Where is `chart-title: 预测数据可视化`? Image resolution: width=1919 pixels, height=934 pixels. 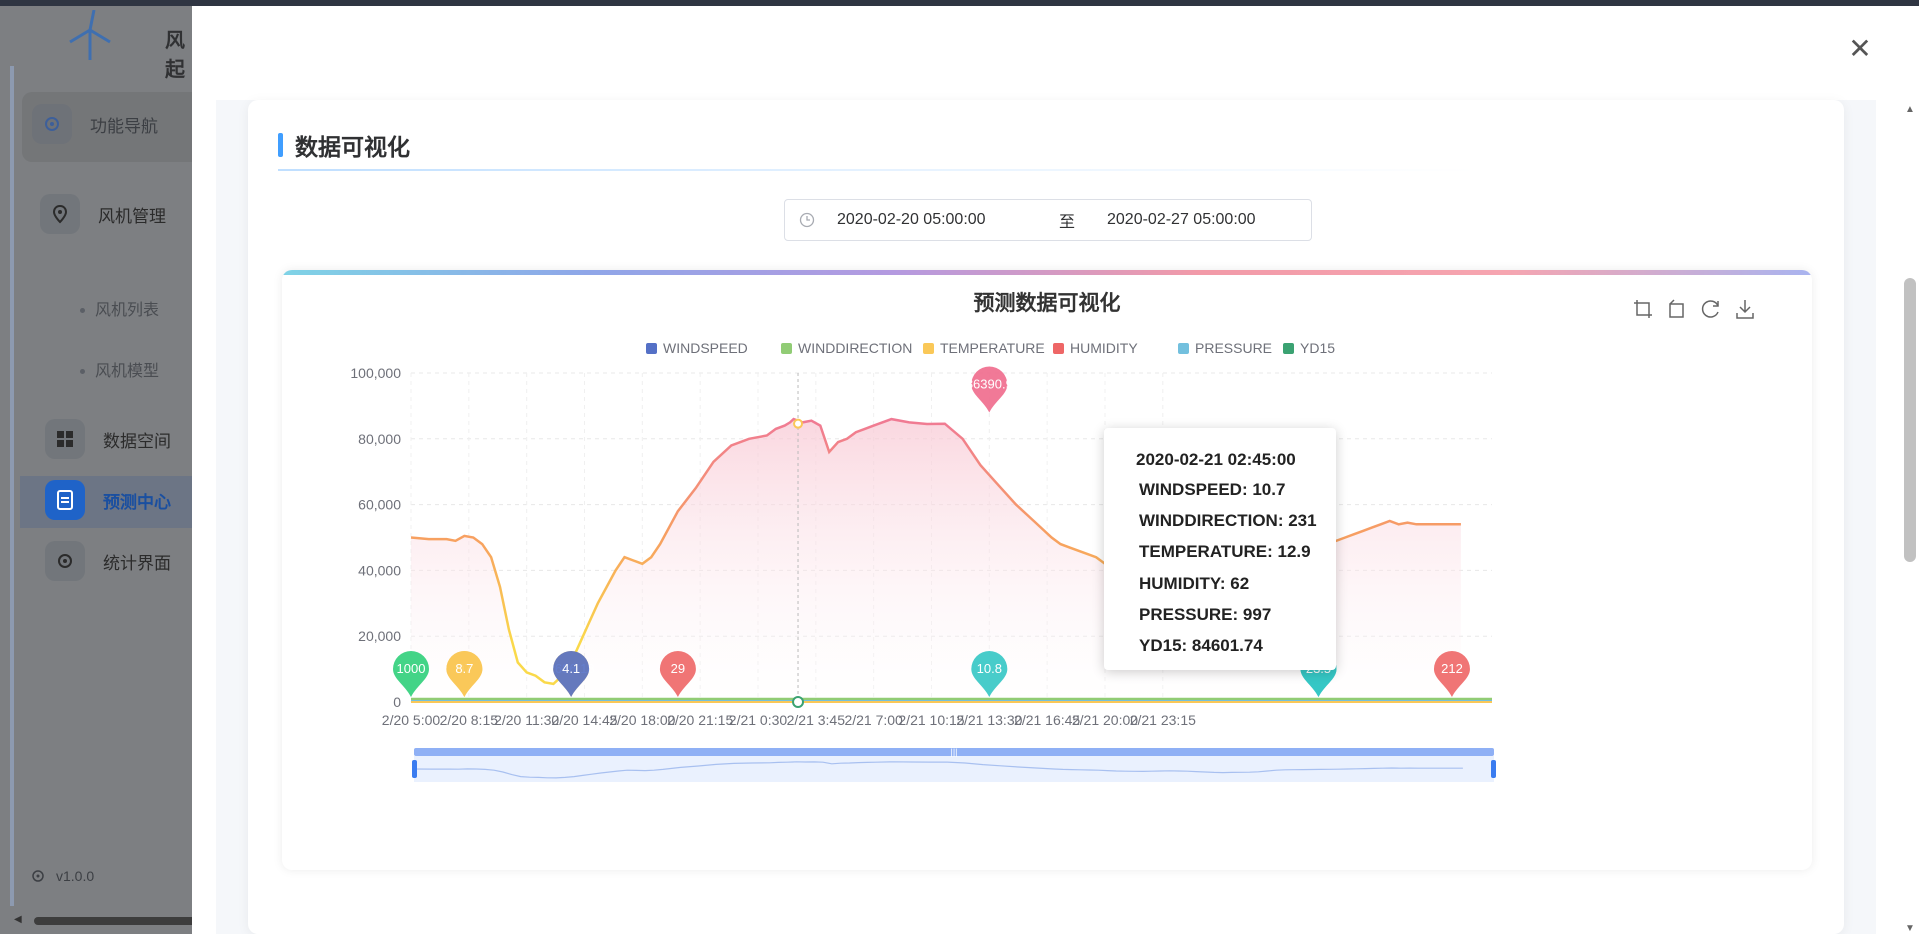 chart-title: 预测数据可视化 is located at coordinates (1047, 303).